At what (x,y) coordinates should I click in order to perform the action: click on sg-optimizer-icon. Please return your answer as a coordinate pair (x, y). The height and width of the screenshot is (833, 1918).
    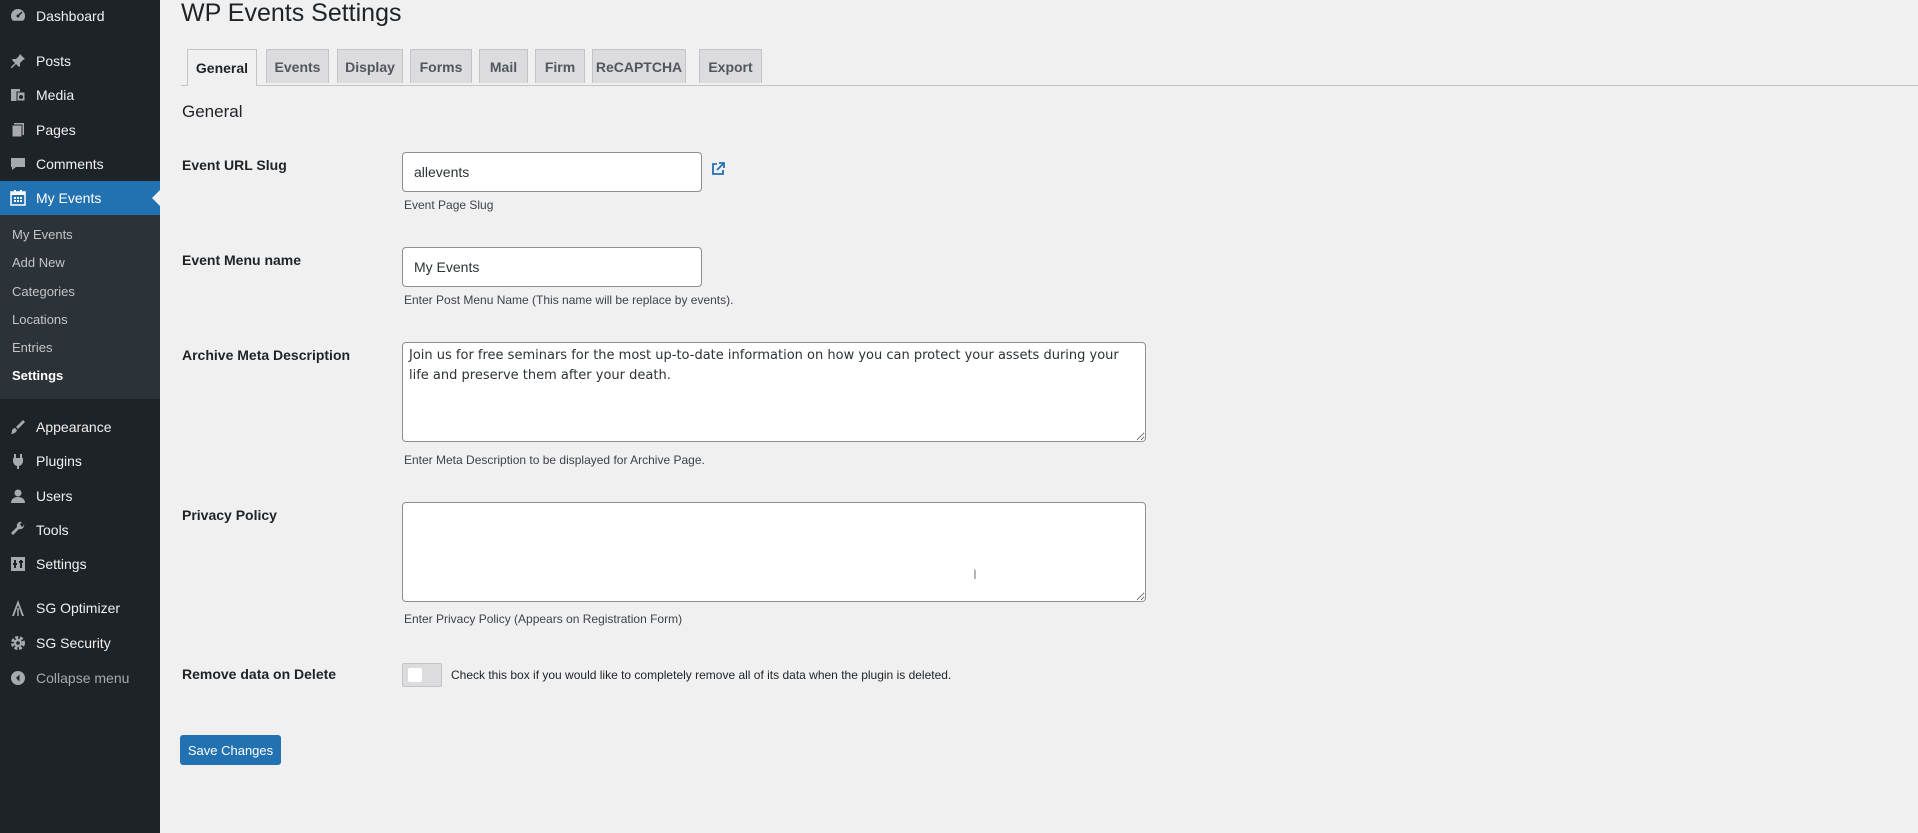
    Looking at the image, I should click on (18, 608).